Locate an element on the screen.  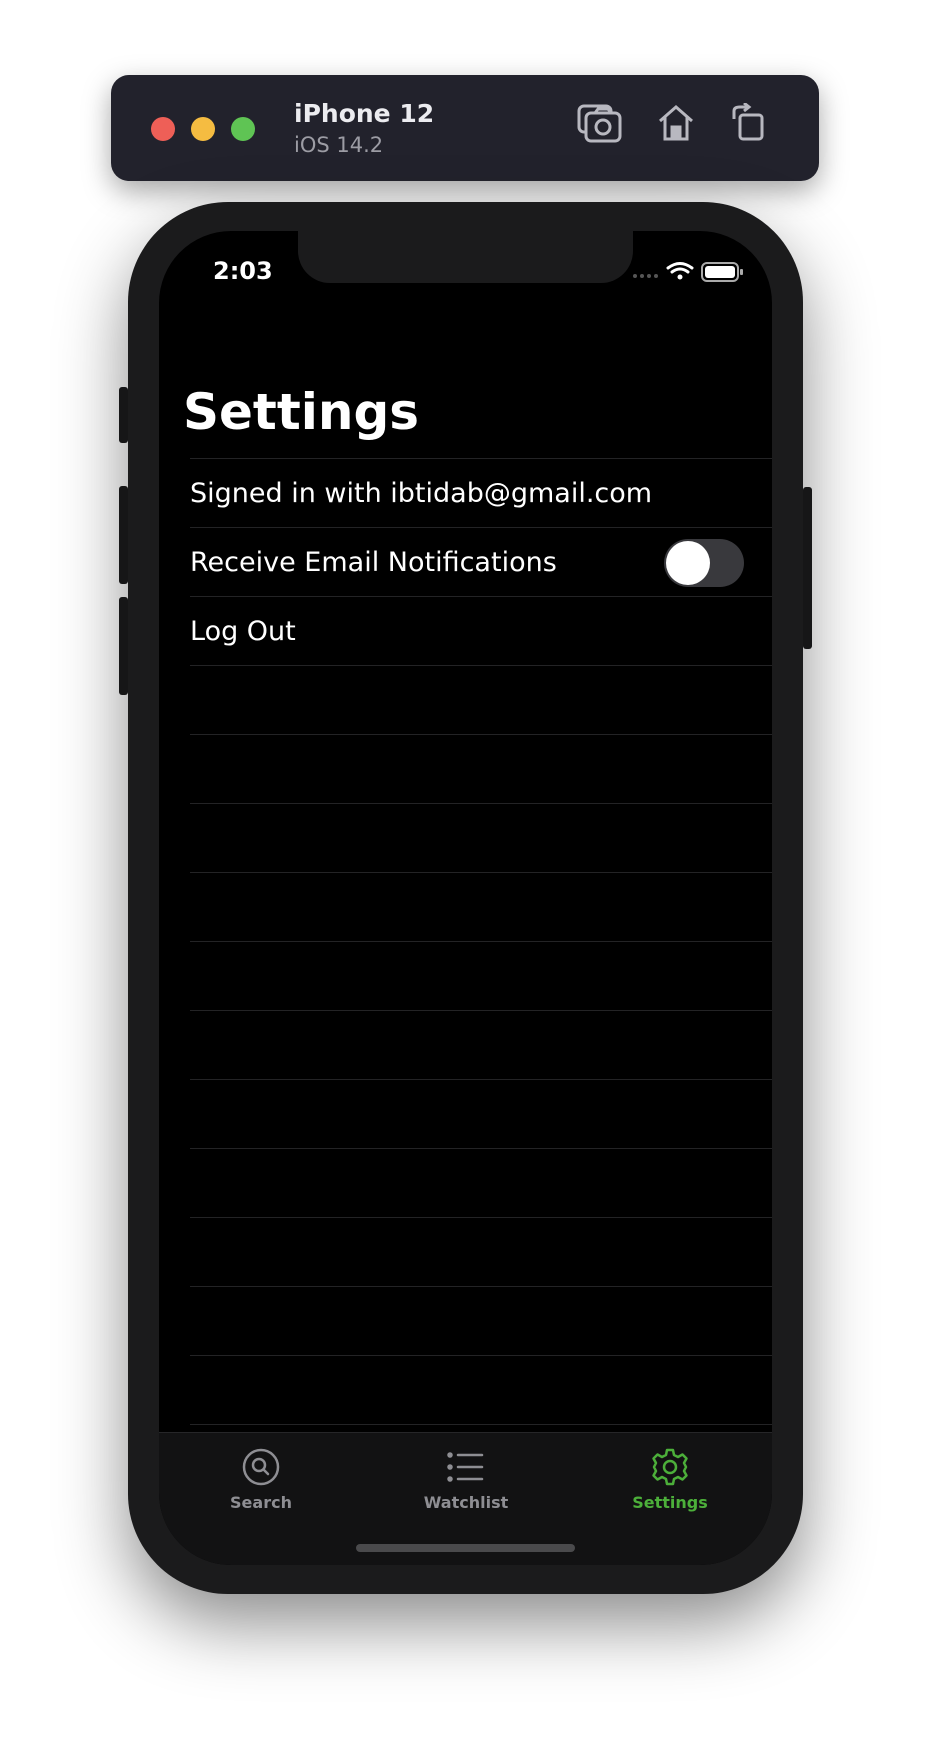
status-time: 2:03 is located at coordinates (243, 271).